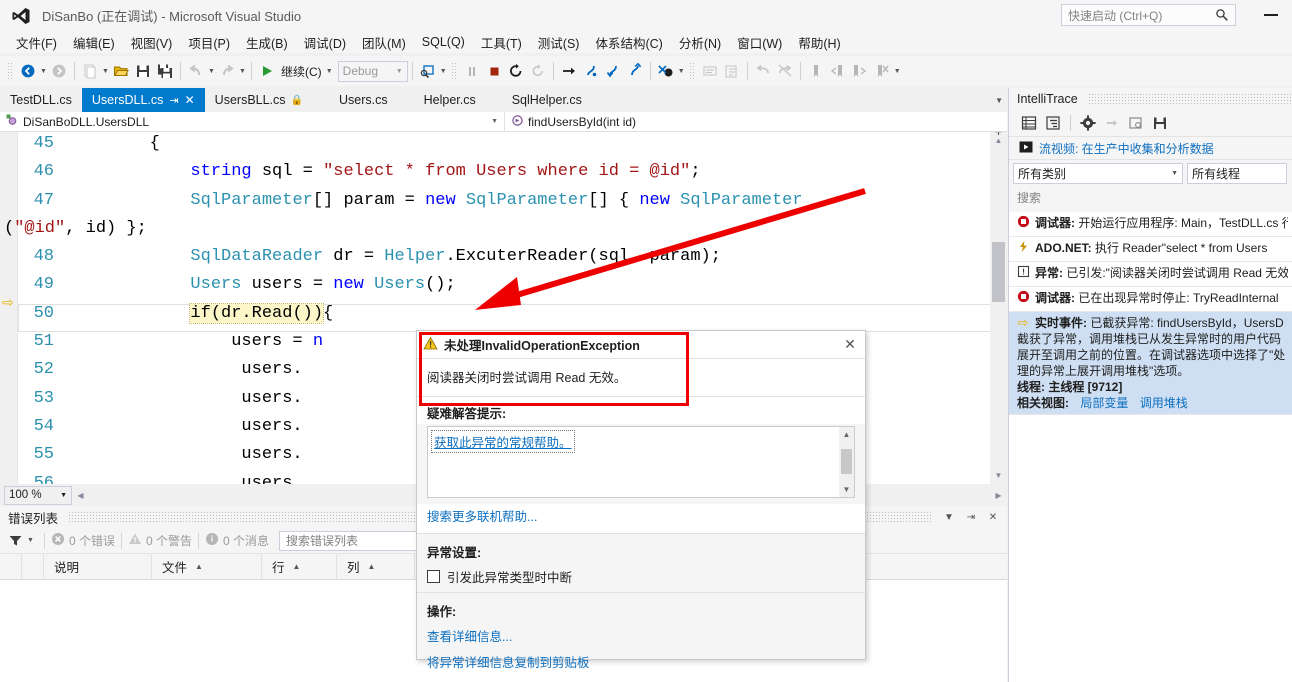  What do you see at coordinates (1053, 123) in the screenshot?
I see `calls-view-icon` at bounding box center [1053, 123].